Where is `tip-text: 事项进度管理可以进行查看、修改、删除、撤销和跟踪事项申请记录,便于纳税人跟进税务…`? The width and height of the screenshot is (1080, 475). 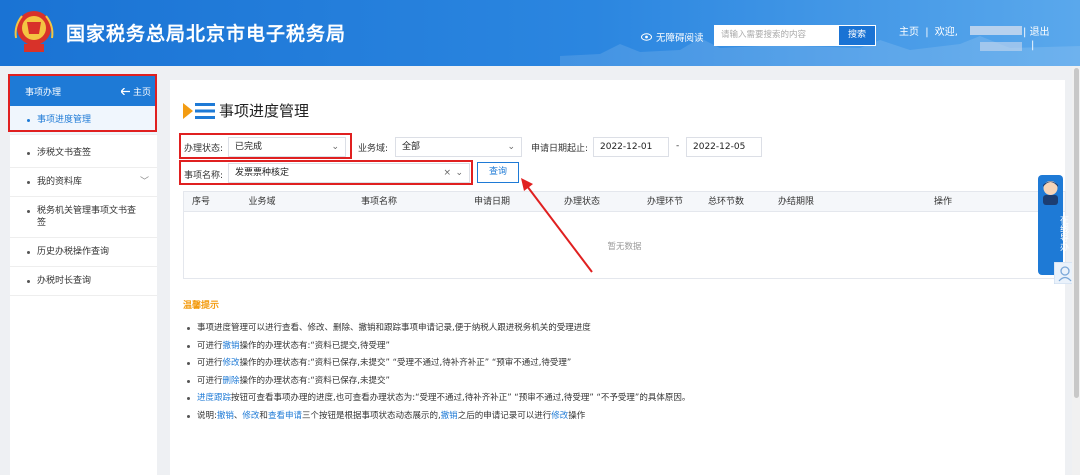
tip-text: 事项进度管理可以进行查看、修改、删除、撤销和跟踪事项申请记录,便于纳税人跟进税务… is located at coordinates (394, 328).